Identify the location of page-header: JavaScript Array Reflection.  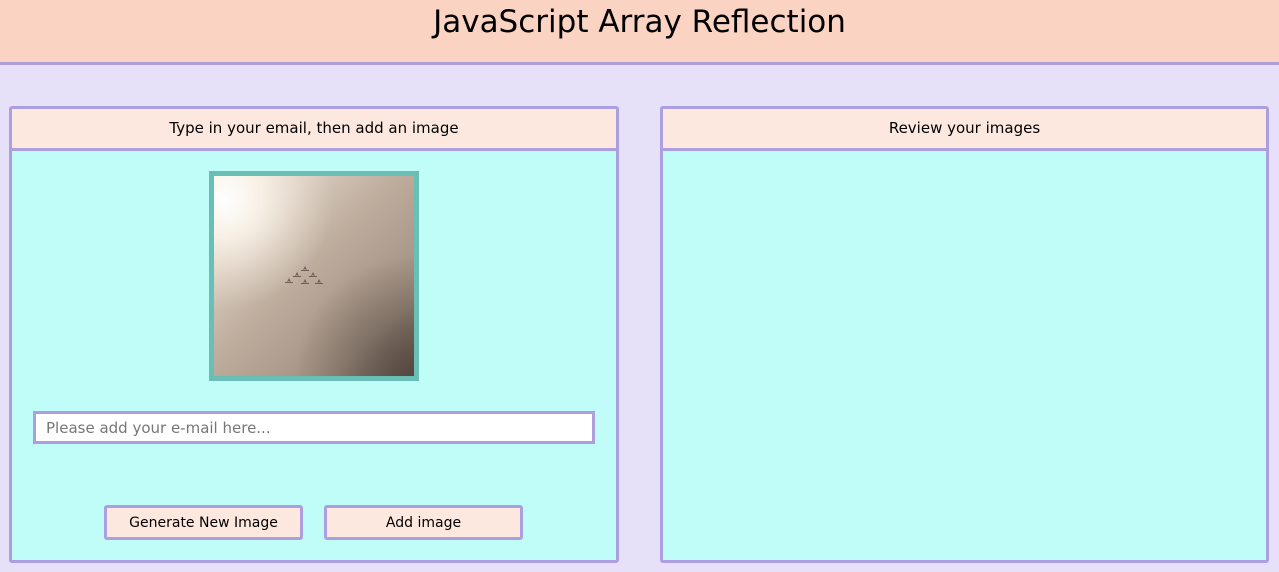
(639, 32).